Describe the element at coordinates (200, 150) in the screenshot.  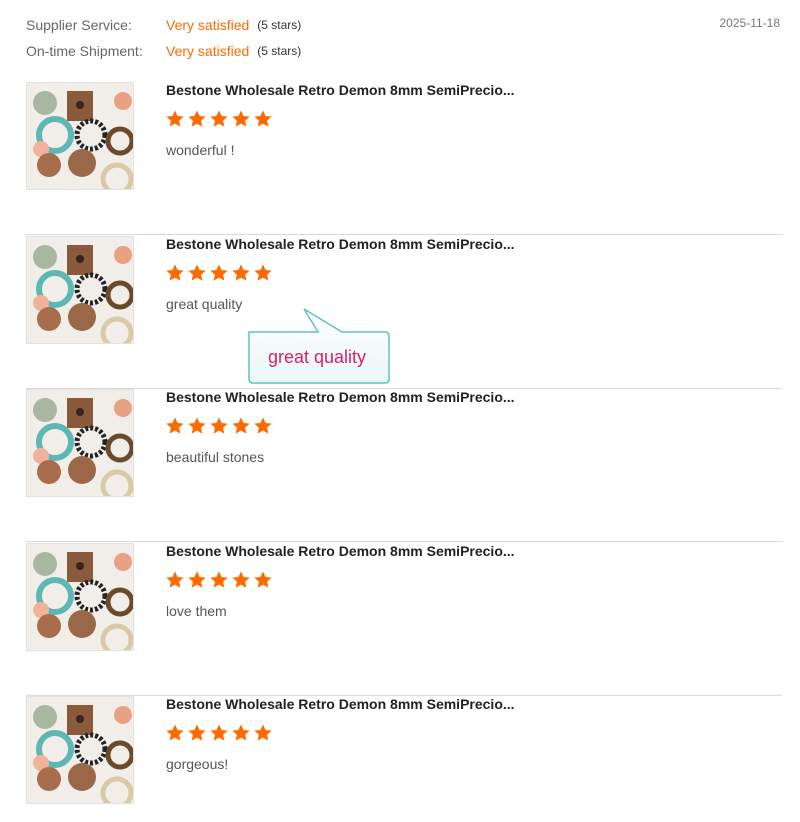
I see `review-comment: wonderful !` at that location.